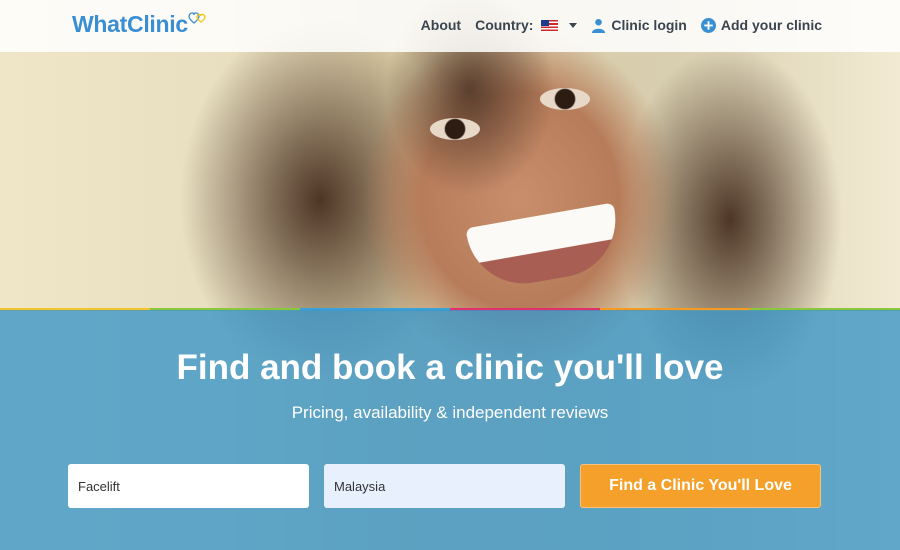 Image resolution: width=900 pixels, height=550 pixels. I want to click on flag-malaysia-icon, so click(550, 25).